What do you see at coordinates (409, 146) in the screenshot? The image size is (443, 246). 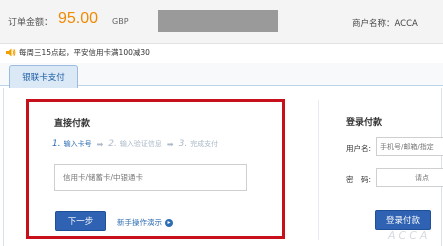 I see `username-input` at bounding box center [409, 146].